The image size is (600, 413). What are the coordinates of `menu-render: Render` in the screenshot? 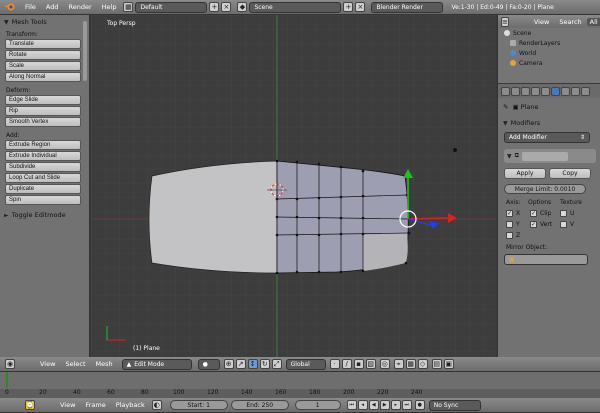 It's located at (79, 7).